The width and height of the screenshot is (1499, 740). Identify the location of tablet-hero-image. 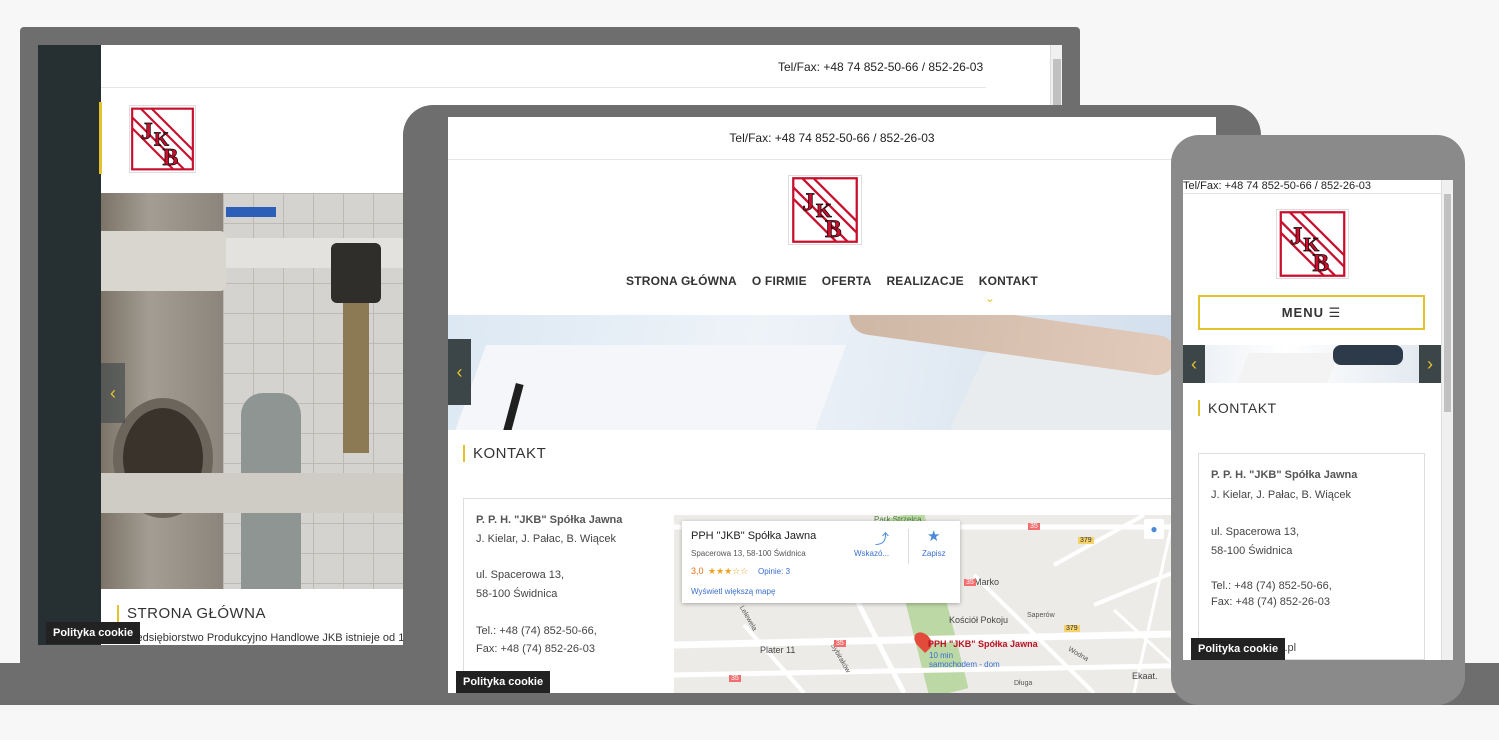
(832, 372).